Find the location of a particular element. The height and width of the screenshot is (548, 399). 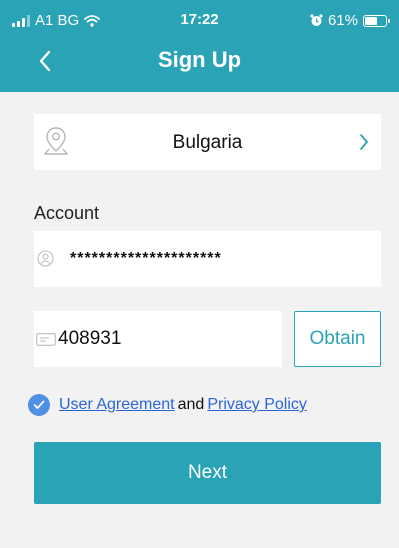

country-name: Bulgaria is located at coordinates (207, 142).